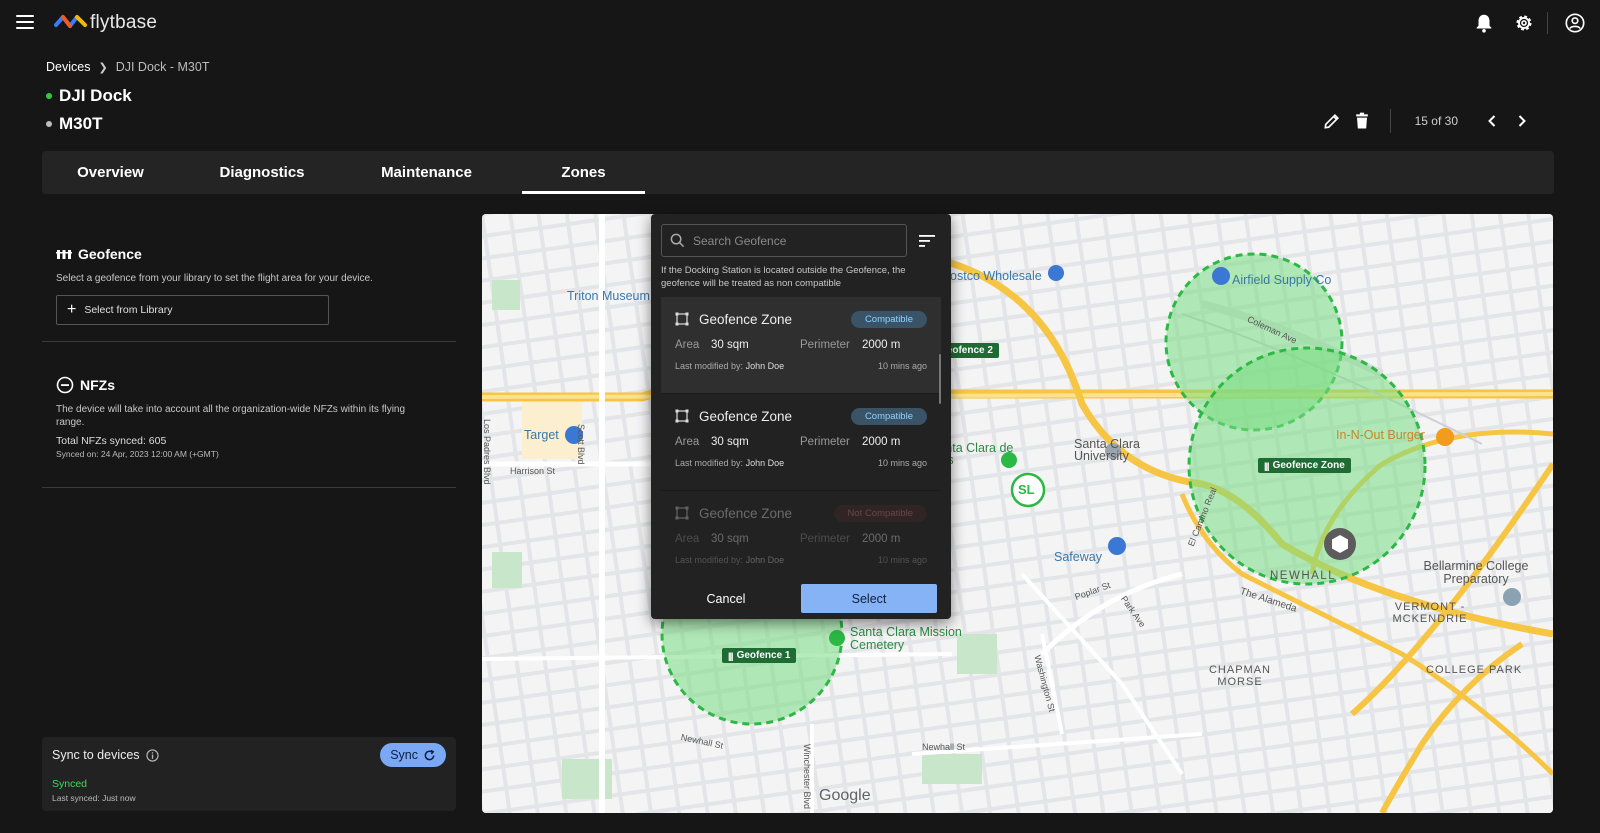 The image size is (1600, 833). Describe the element at coordinates (246, 385) in the screenshot. I see `nfz-title: NFZs` at that location.